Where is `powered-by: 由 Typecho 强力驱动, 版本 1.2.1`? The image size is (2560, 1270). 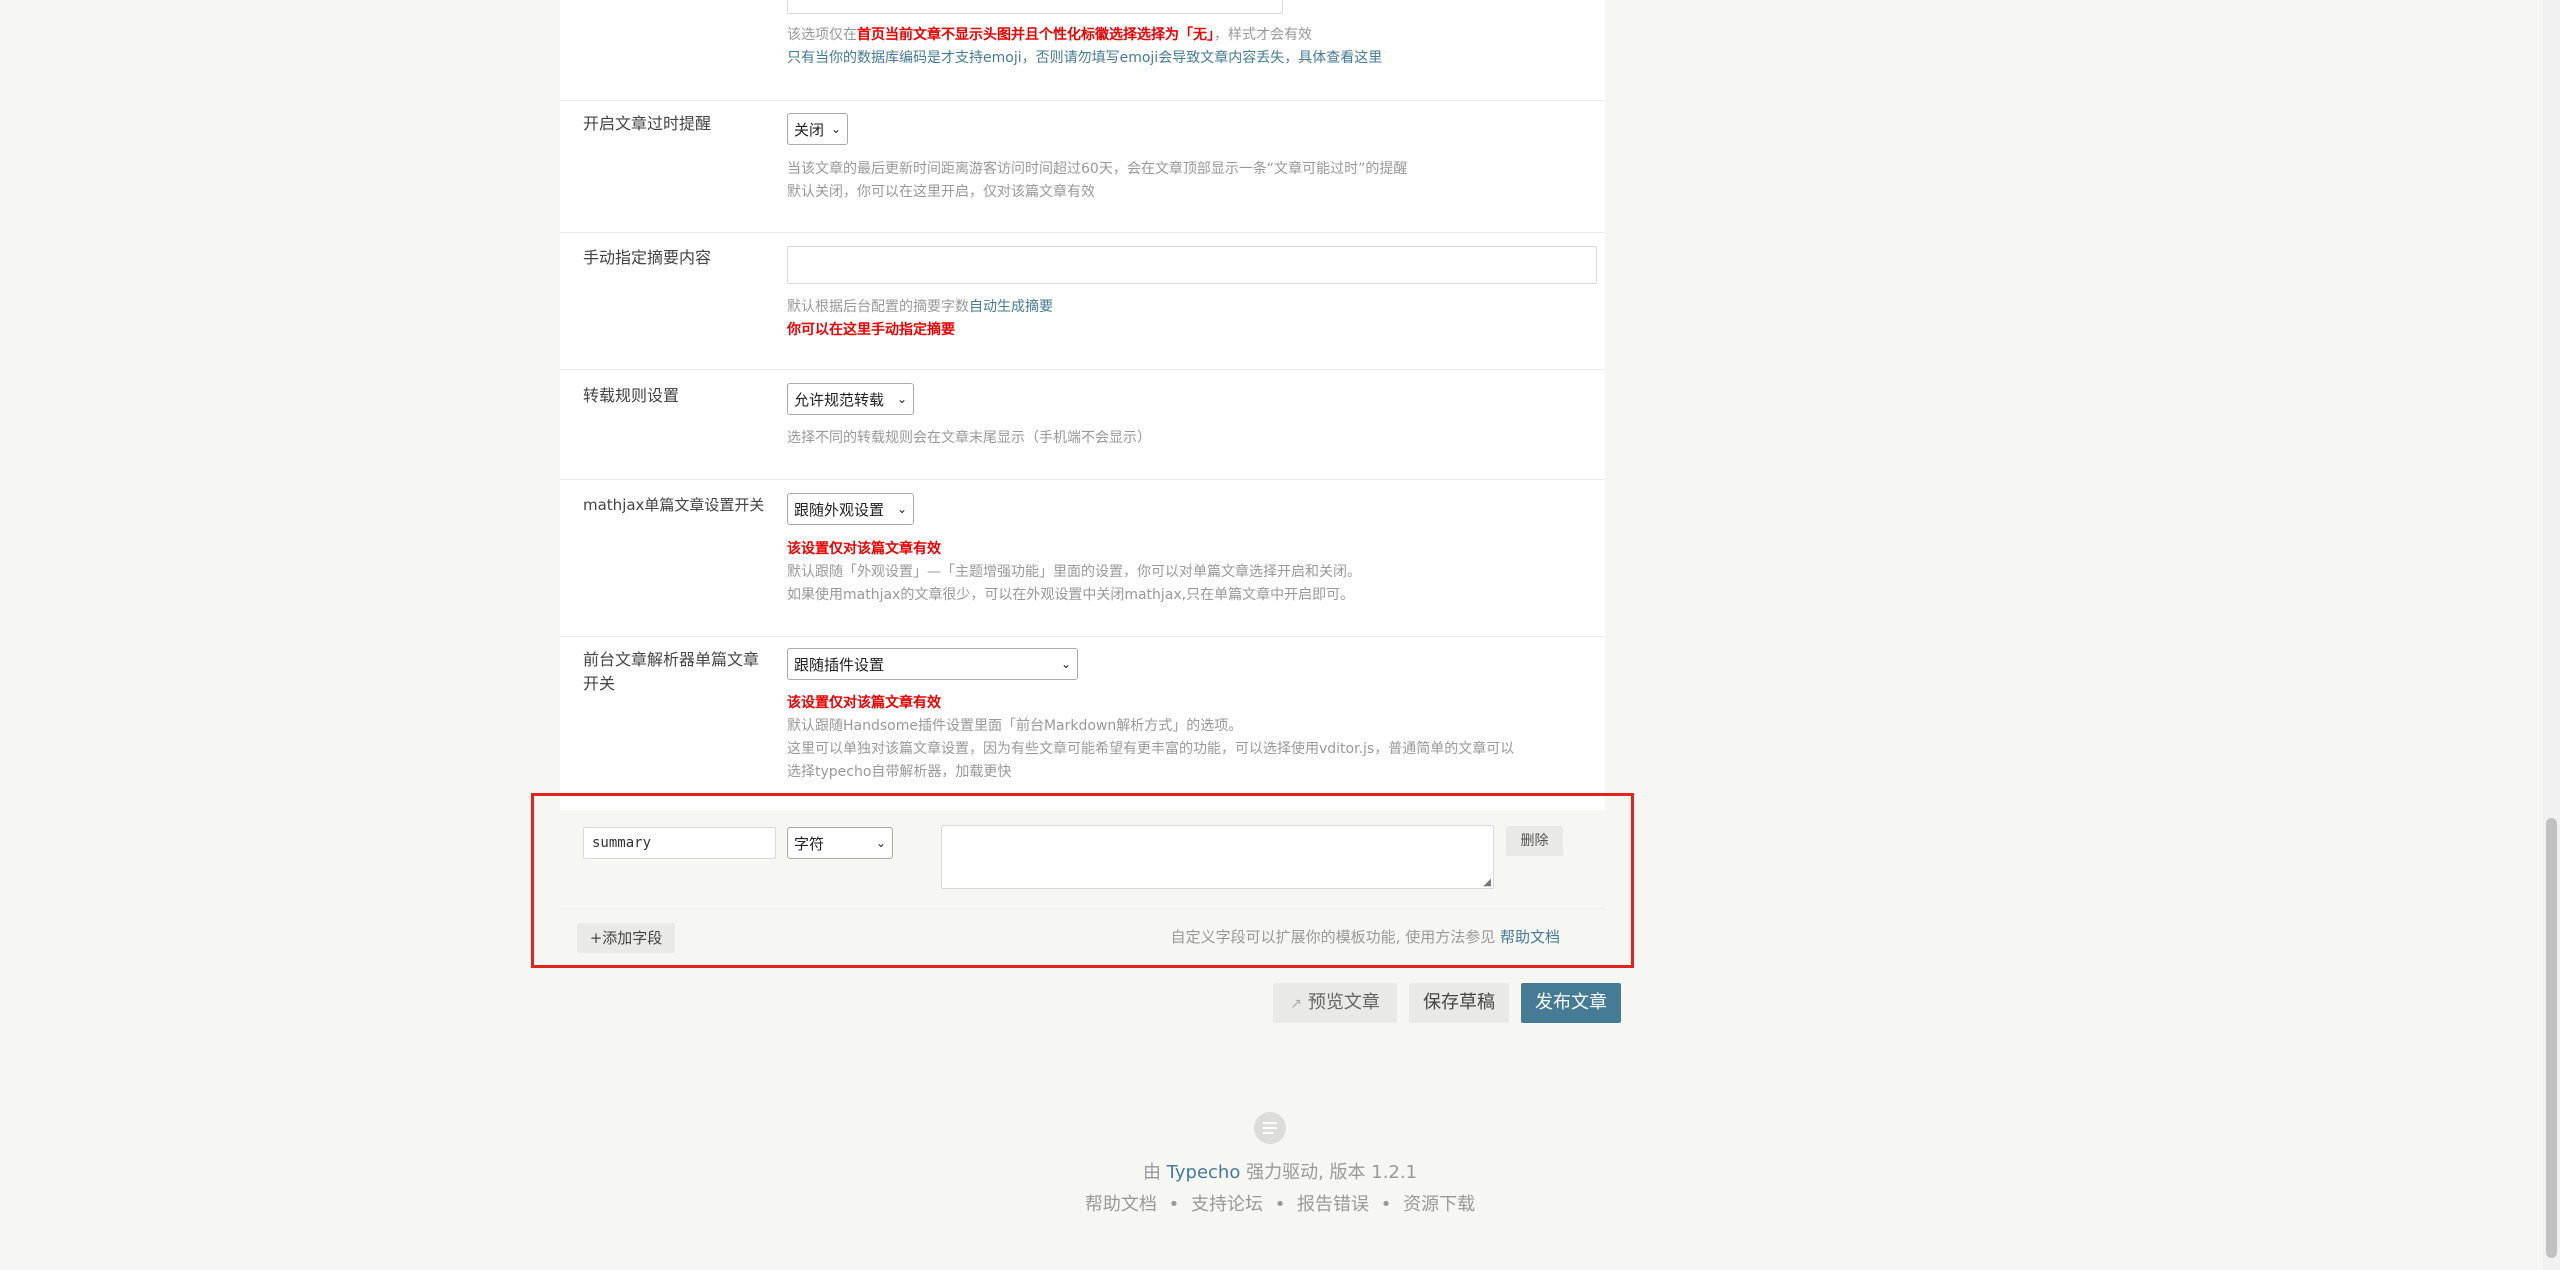 powered-by: 由 Typecho 强力驱动, 版本 1.2.1 is located at coordinates (1280, 1172).